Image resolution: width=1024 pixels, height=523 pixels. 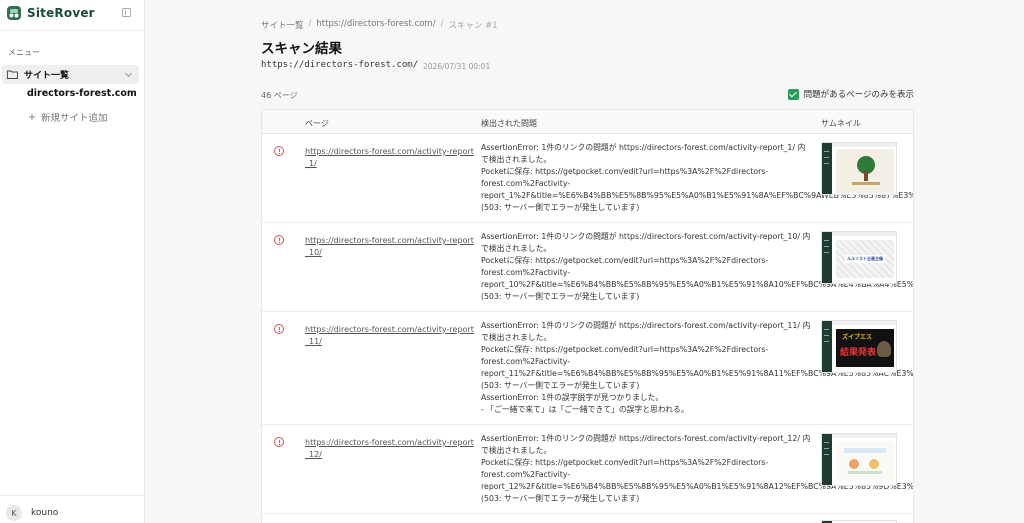 What do you see at coordinates (858, 353) in the screenshot?
I see `thumbnail-caption: 結果発表` at bounding box center [858, 353].